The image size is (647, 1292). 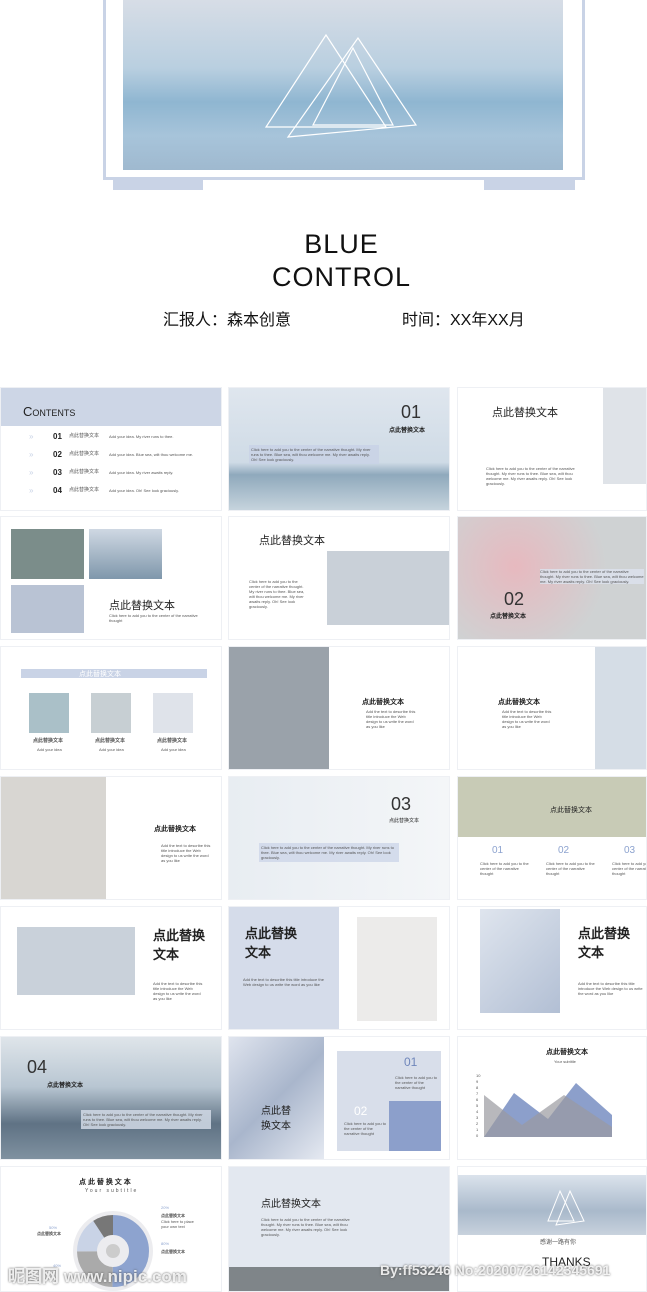 I want to click on cover-reporter: 汇报人：森本创意, so click(x=227, y=320).